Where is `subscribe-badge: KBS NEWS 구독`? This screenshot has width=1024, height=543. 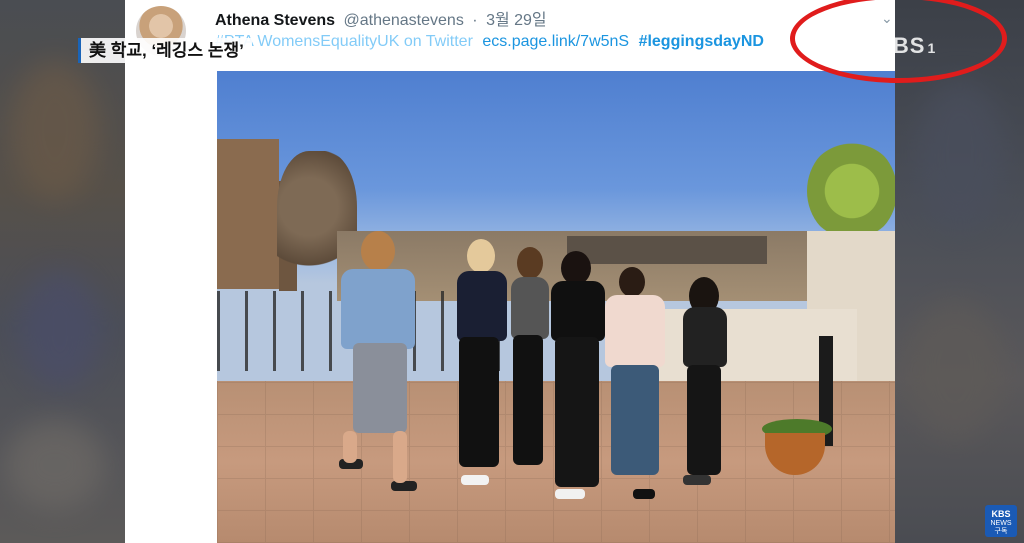 subscribe-badge: KBS NEWS 구독 is located at coordinates (1001, 521).